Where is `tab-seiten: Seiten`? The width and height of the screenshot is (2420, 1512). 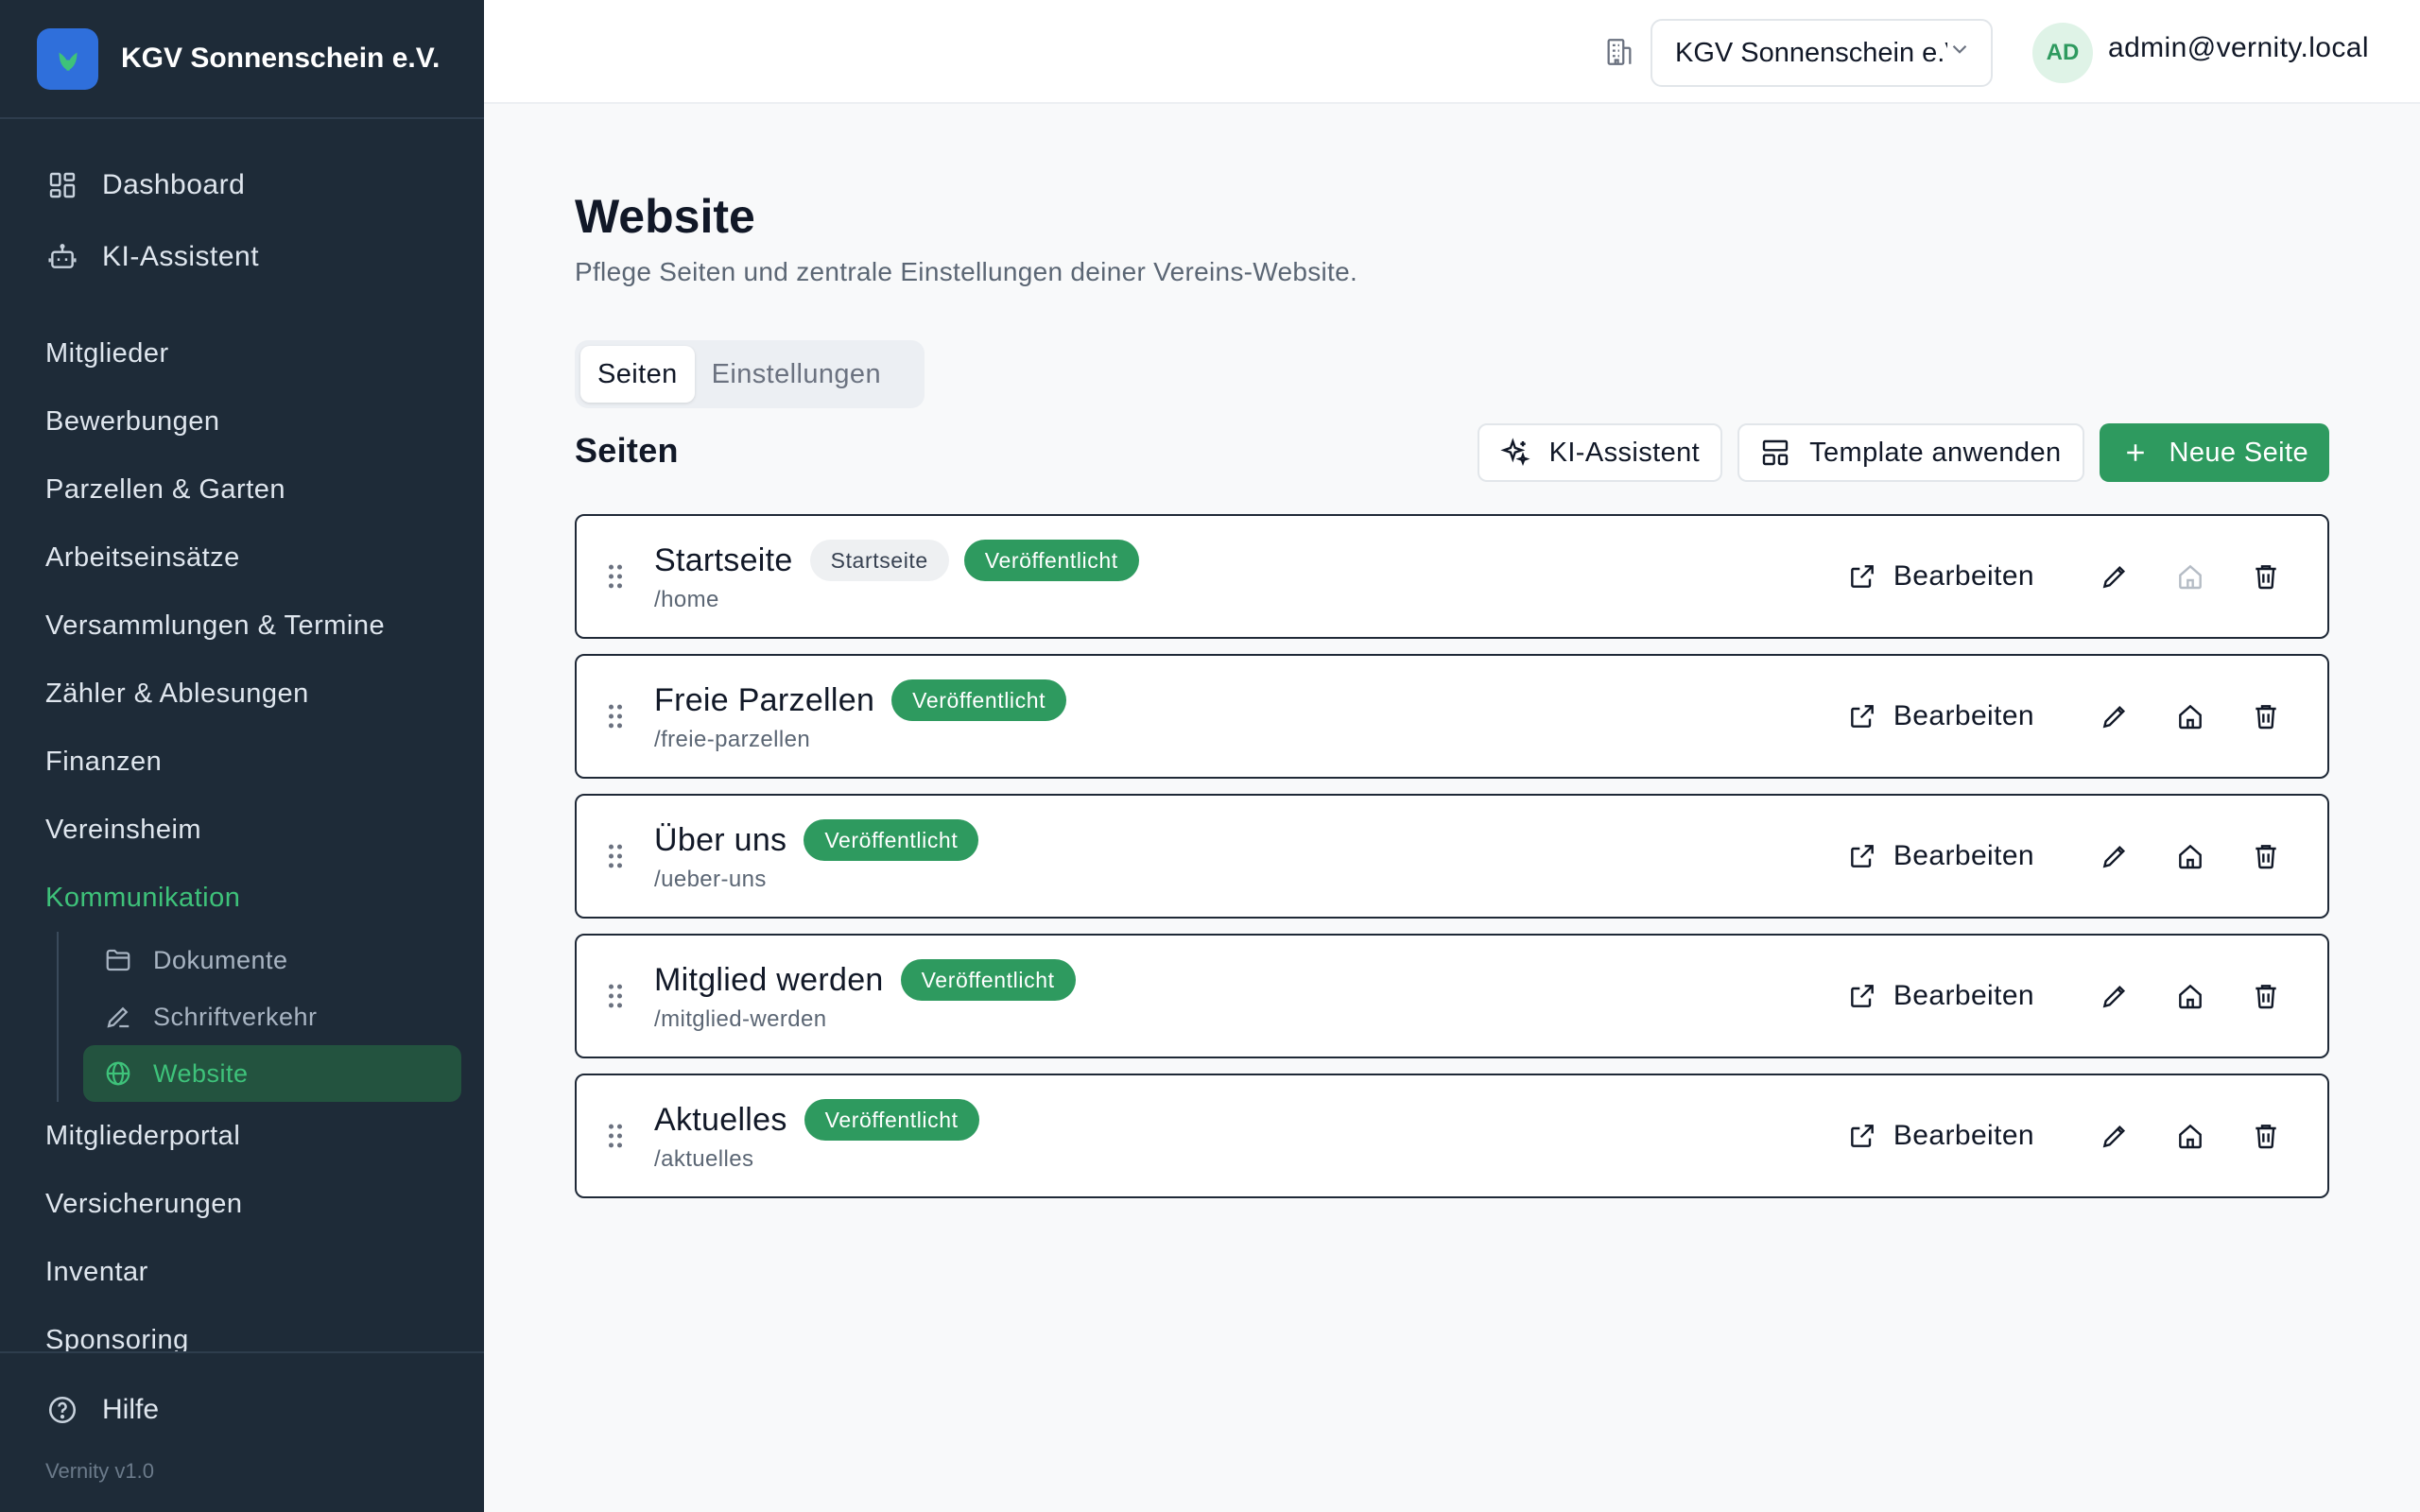 tab-seiten: Seiten is located at coordinates (637, 374).